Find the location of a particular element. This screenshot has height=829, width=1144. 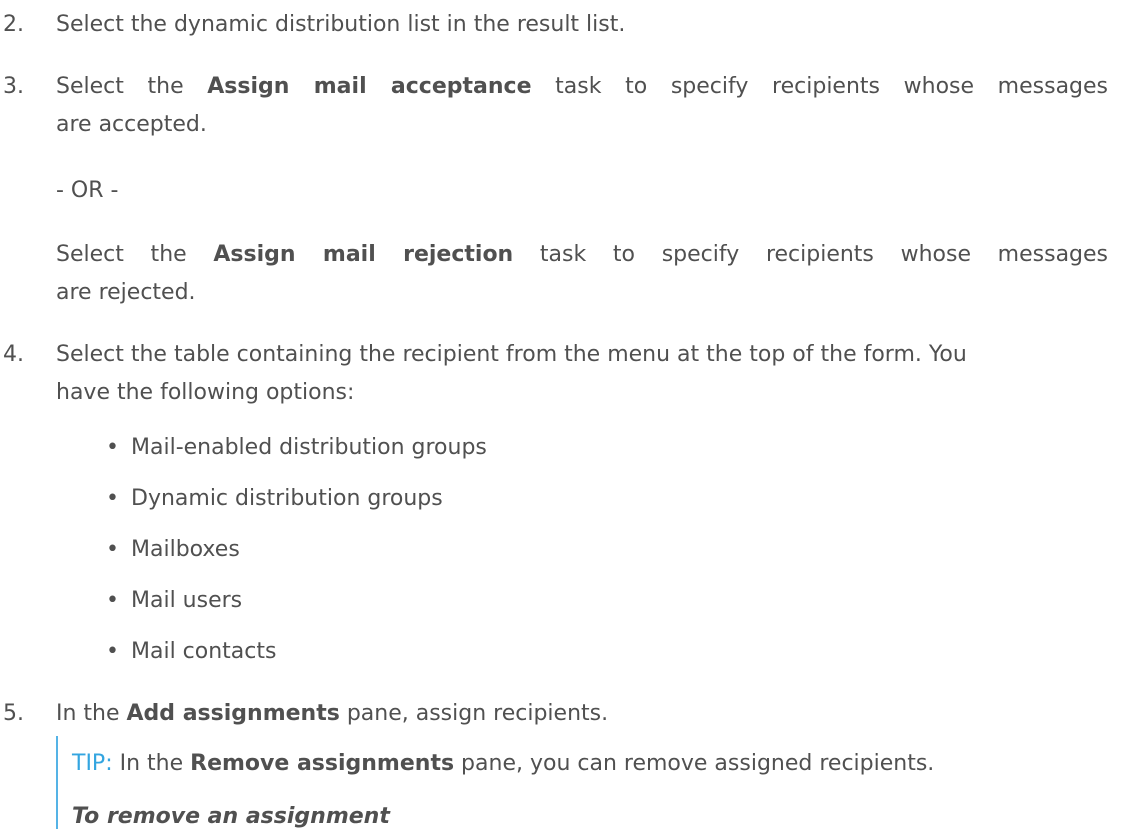

pane-name: Add assignments is located at coordinates (233, 713).